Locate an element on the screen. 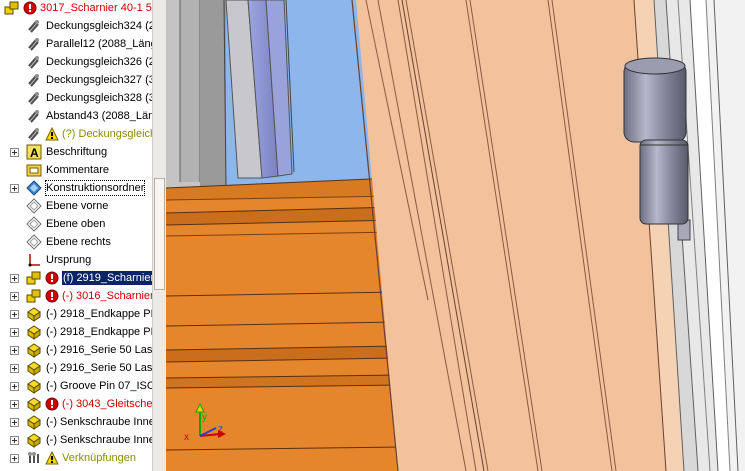 The height and width of the screenshot is (471, 745). tree-item: Ebene oben is located at coordinates (76, 224).